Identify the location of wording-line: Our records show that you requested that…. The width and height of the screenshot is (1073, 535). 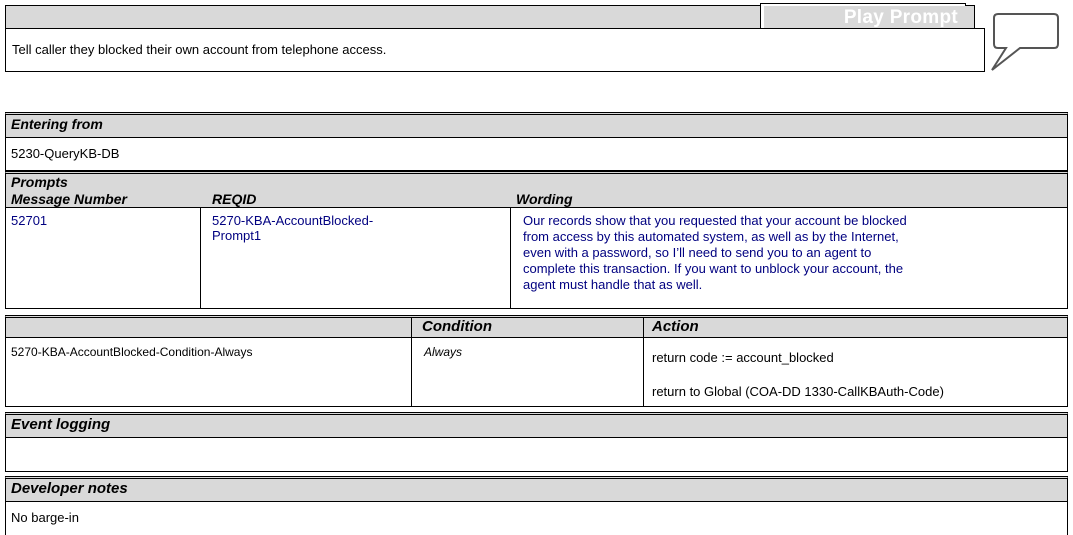
(715, 220).